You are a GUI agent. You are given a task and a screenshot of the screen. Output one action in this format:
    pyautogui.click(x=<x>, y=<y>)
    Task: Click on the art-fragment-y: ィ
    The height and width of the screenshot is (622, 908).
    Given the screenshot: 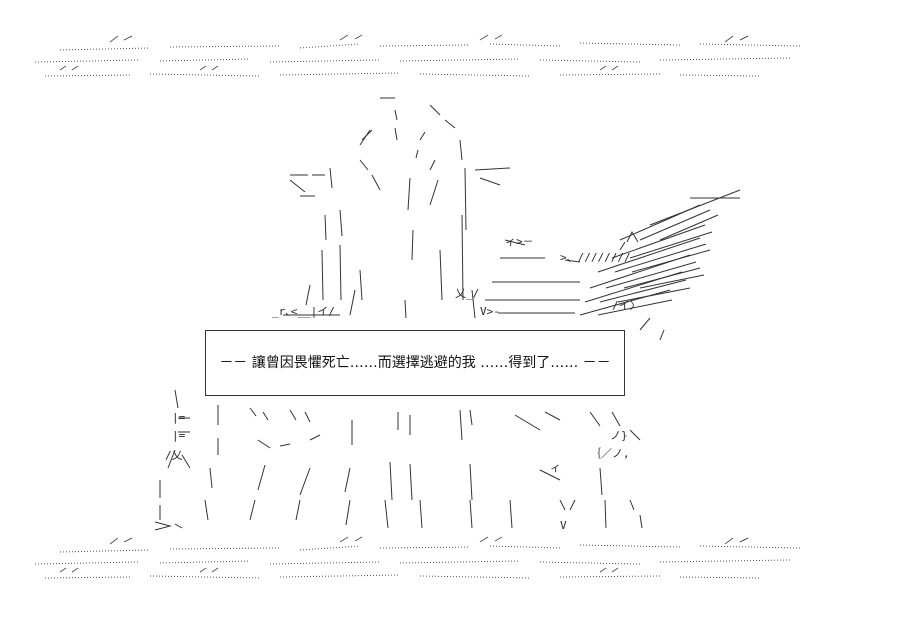 What is the action you would take?
    pyautogui.click(x=555, y=467)
    